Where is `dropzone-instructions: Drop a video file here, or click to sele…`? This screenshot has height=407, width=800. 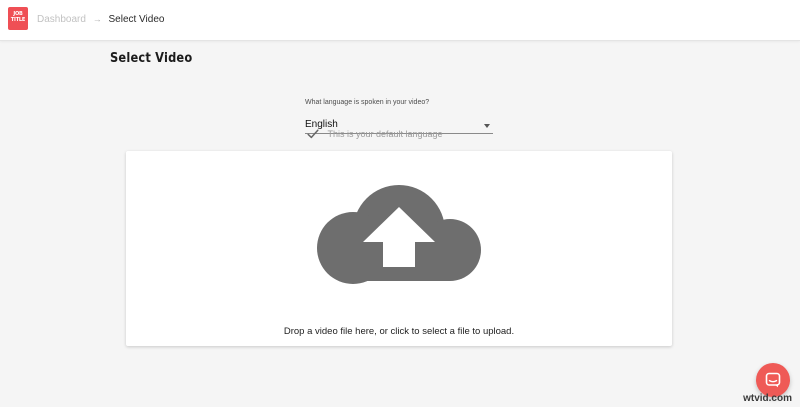
dropzone-instructions: Drop a video file here, or click to sele… is located at coordinates (399, 331).